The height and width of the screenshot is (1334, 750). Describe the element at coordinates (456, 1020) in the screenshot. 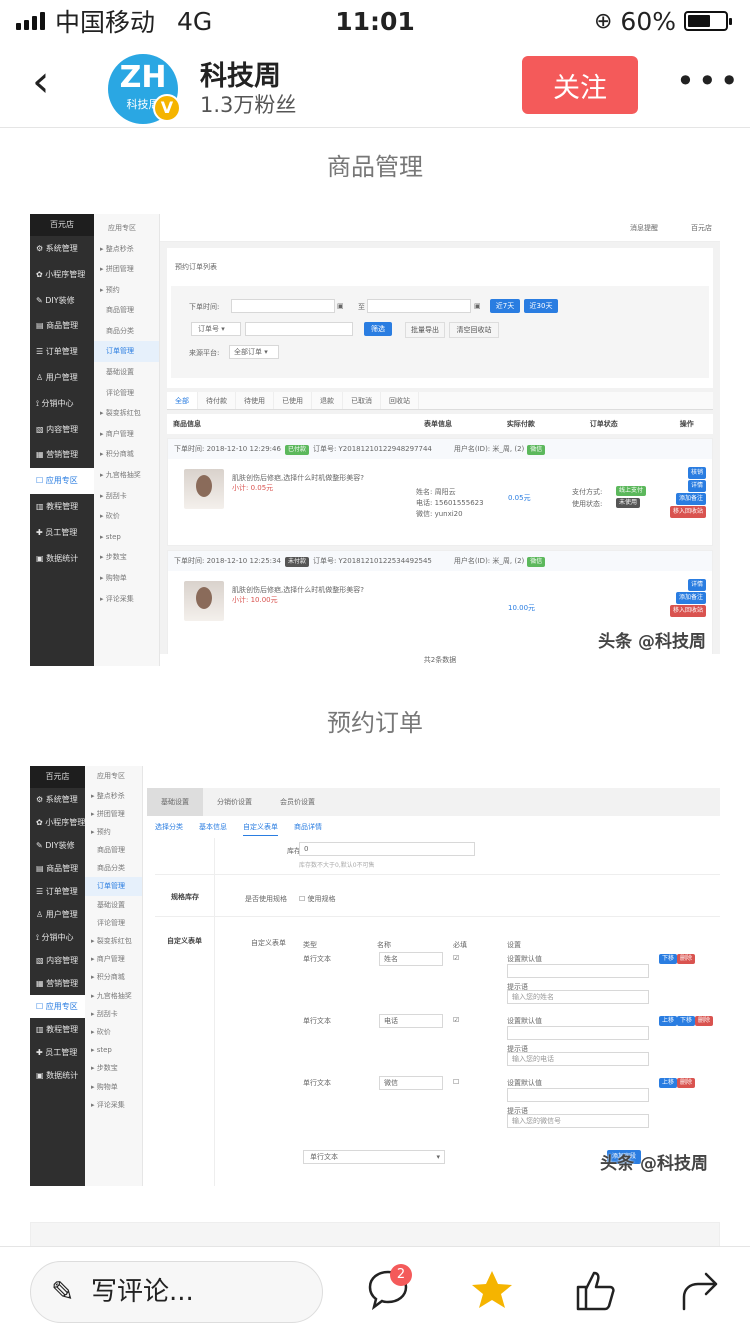

I see `required-checkbox: ☑` at that location.